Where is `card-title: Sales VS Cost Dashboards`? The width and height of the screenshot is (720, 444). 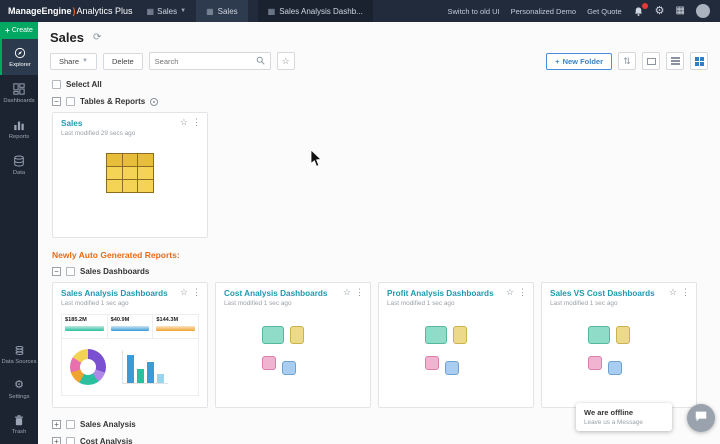 card-title: Sales VS Cost Dashboards is located at coordinates (602, 293).